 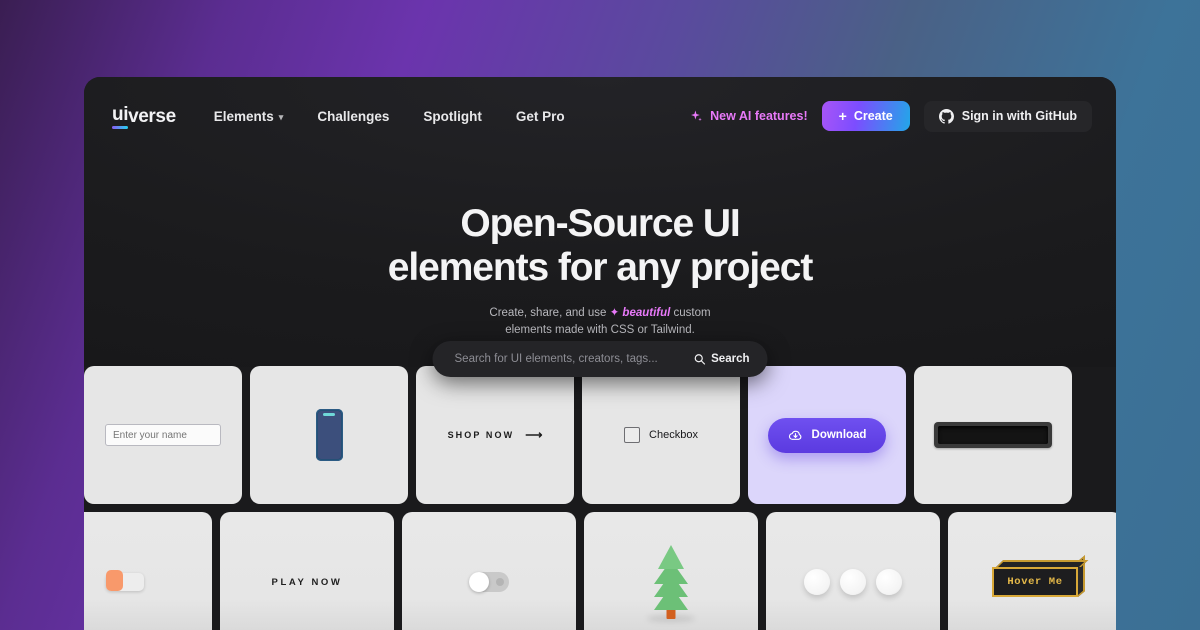 I want to click on sparkle-icon, so click(x=696, y=115).